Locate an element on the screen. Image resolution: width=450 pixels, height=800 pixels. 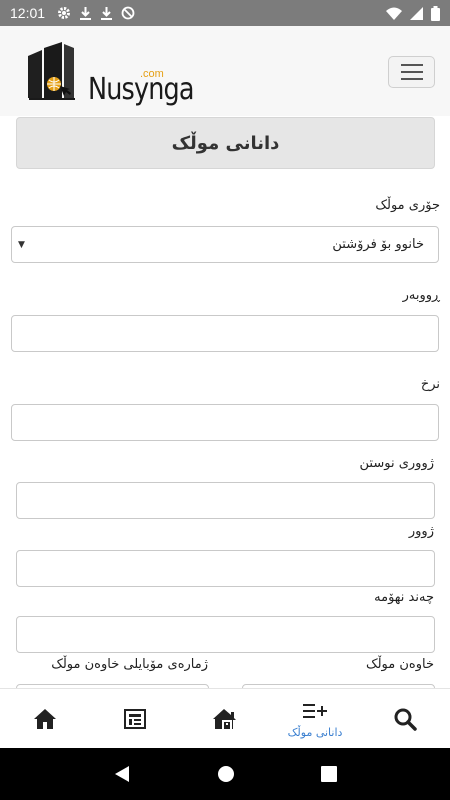
logo-text: Nusynga is located at coordinates (141, 89).